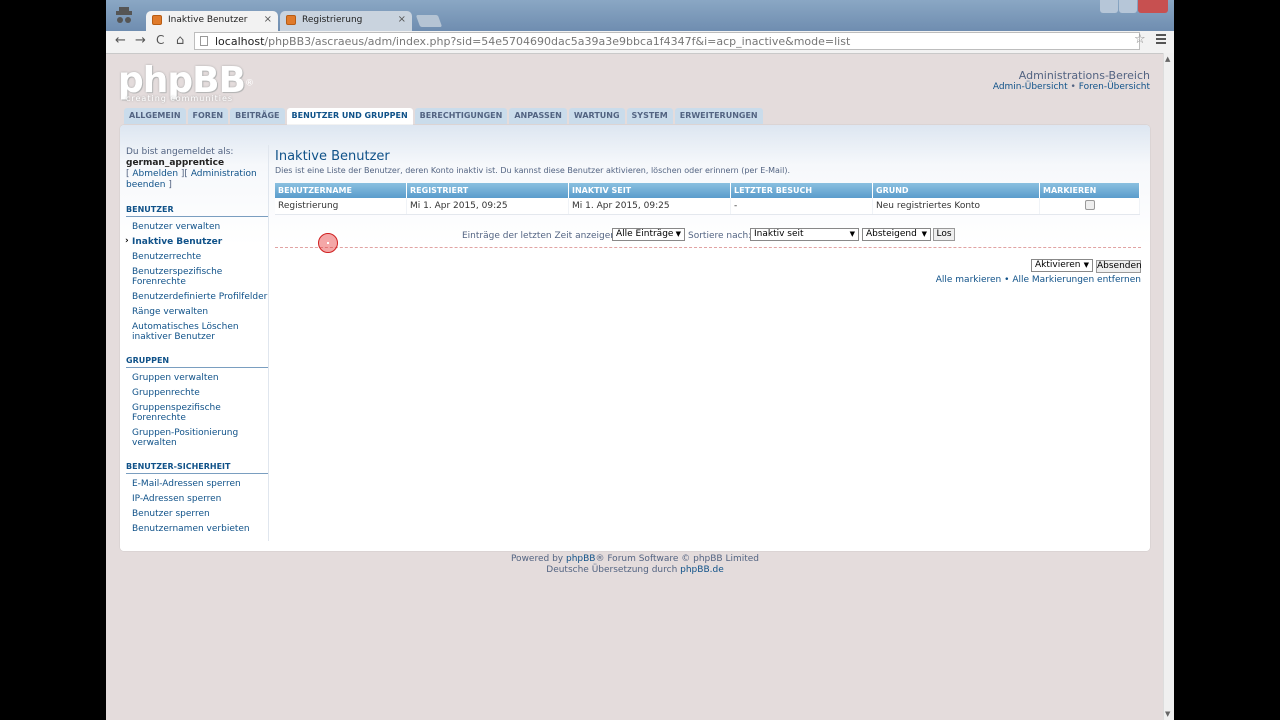 This screenshot has height=720, width=1280. Describe the element at coordinates (677, 559) in the screenshot. I see `footer-text: ® Forum Software © phpBB Limited` at that location.